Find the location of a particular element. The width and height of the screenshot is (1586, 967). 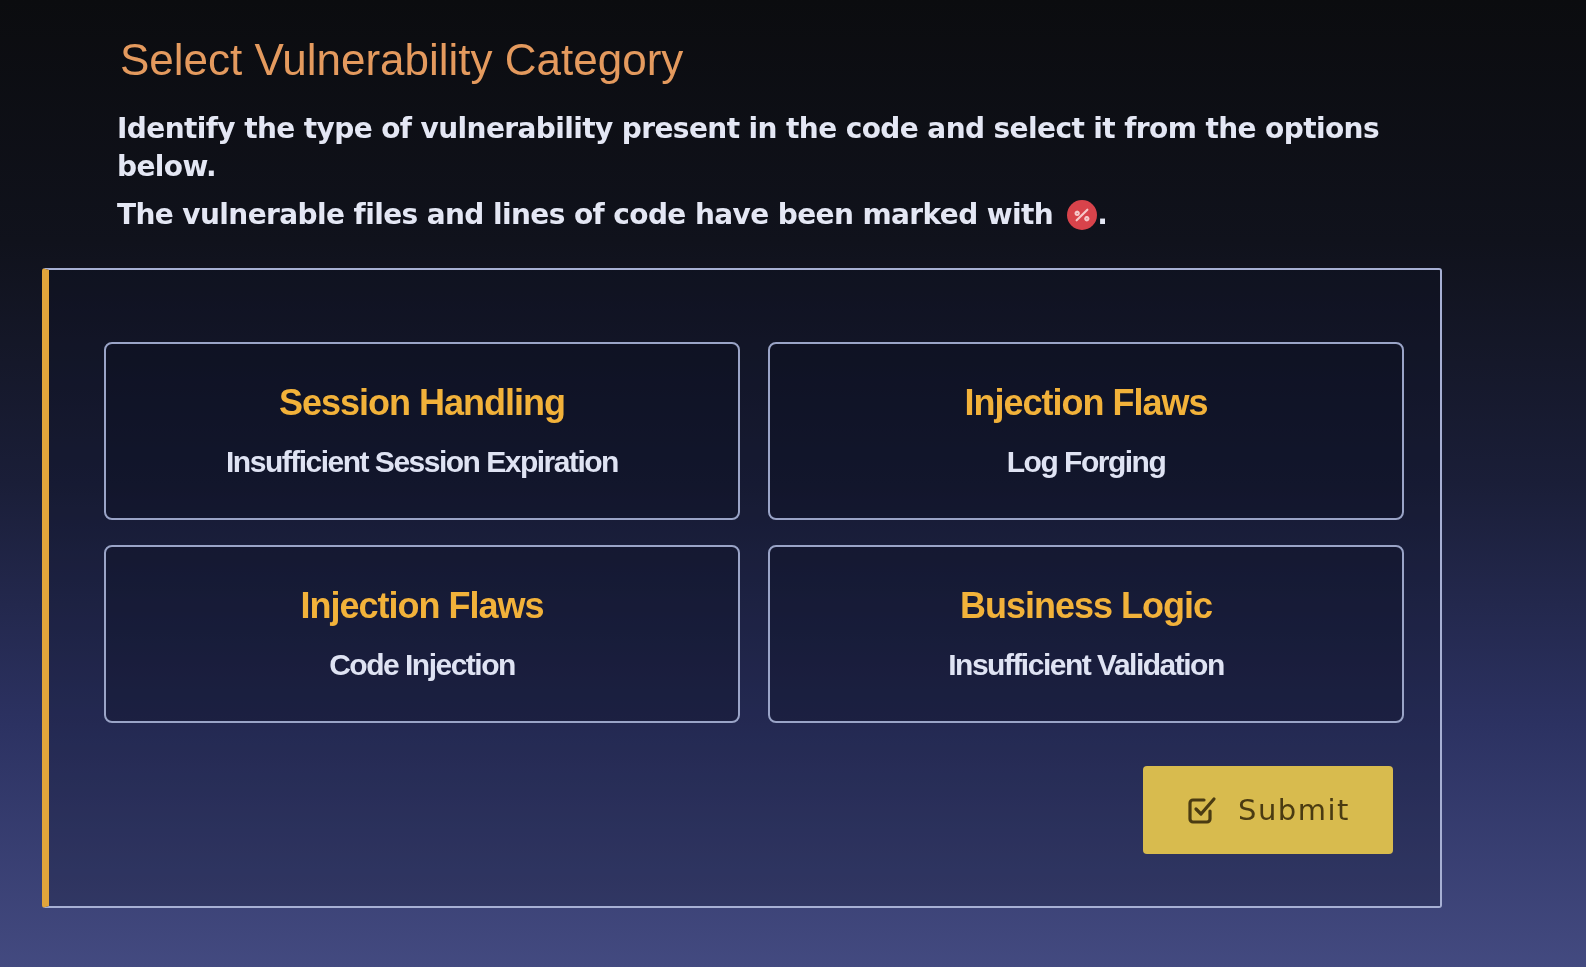

vulnerability-label: Log Forging is located at coordinates (1086, 462).